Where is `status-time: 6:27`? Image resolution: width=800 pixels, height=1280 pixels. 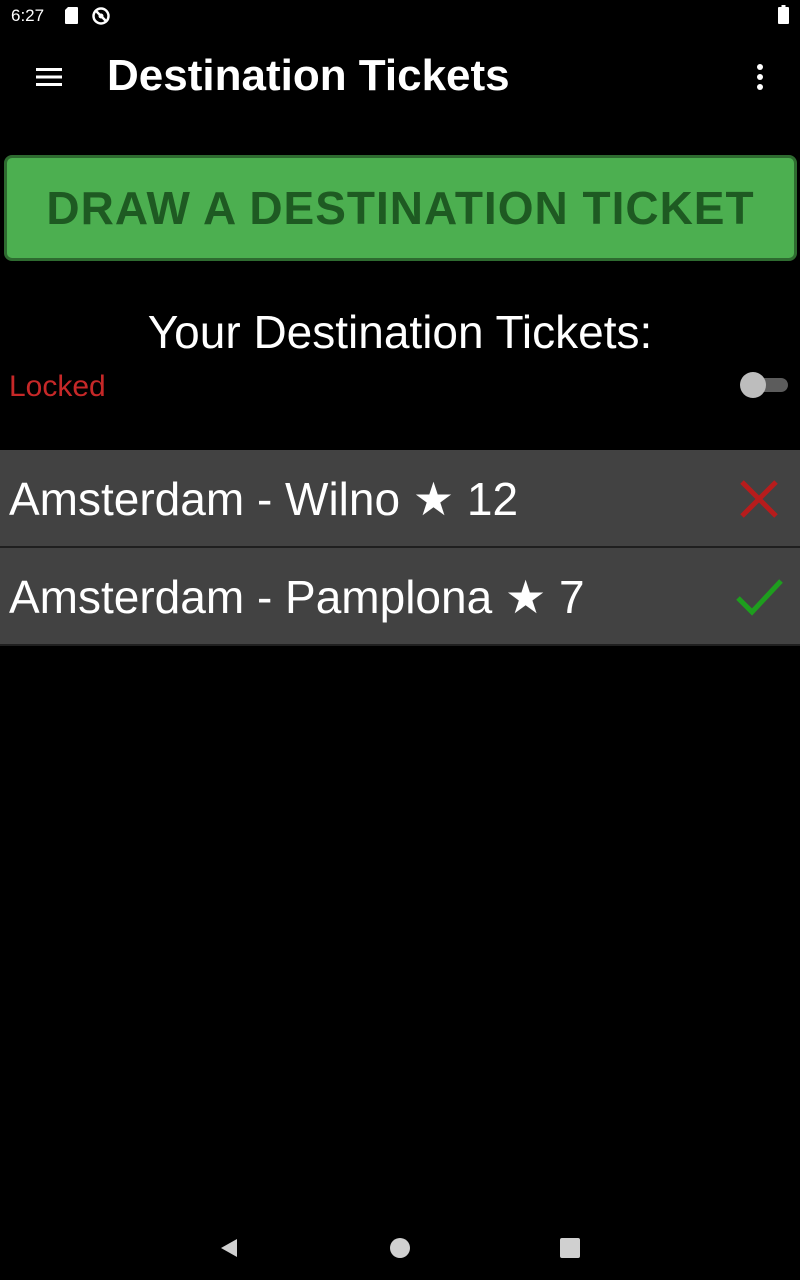
status-time: 6:27 is located at coordinates (28, 15).